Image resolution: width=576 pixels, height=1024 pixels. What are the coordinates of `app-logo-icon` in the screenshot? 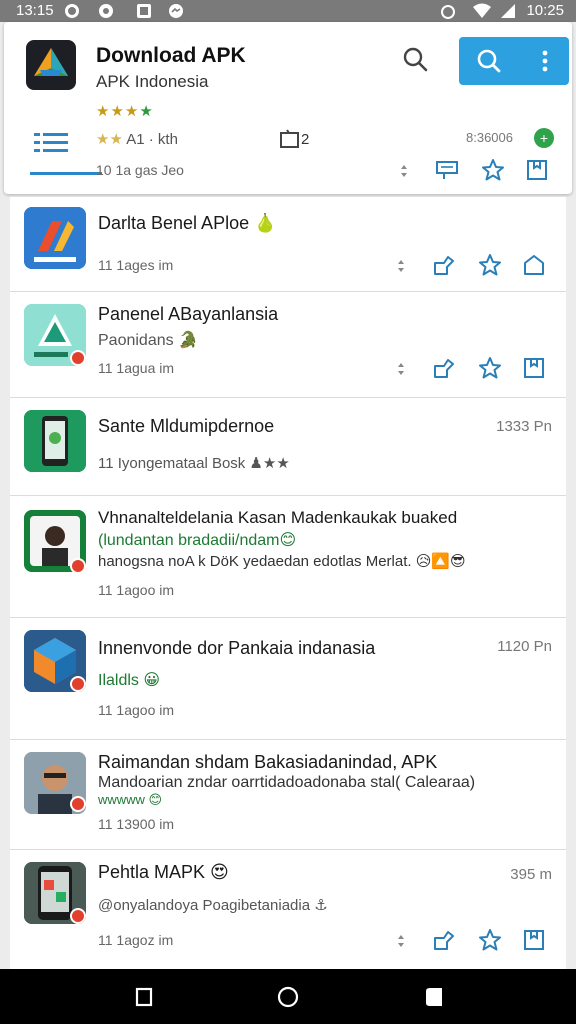 It's located at (51, 65).